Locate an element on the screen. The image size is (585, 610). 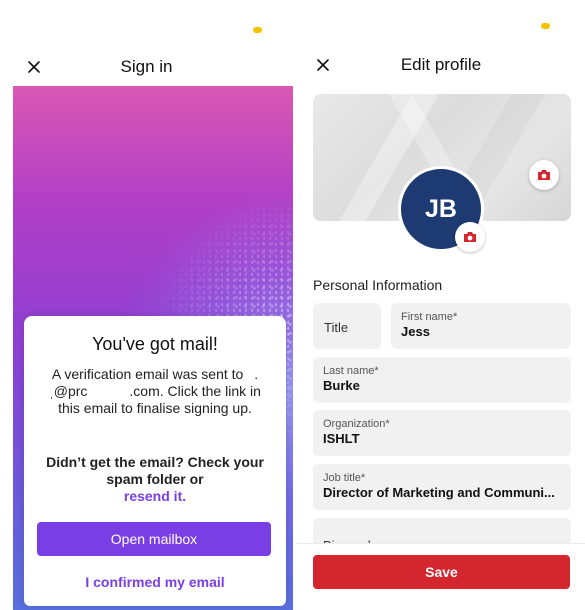
section-title: Personal Information is located at coordinates (378, 285).